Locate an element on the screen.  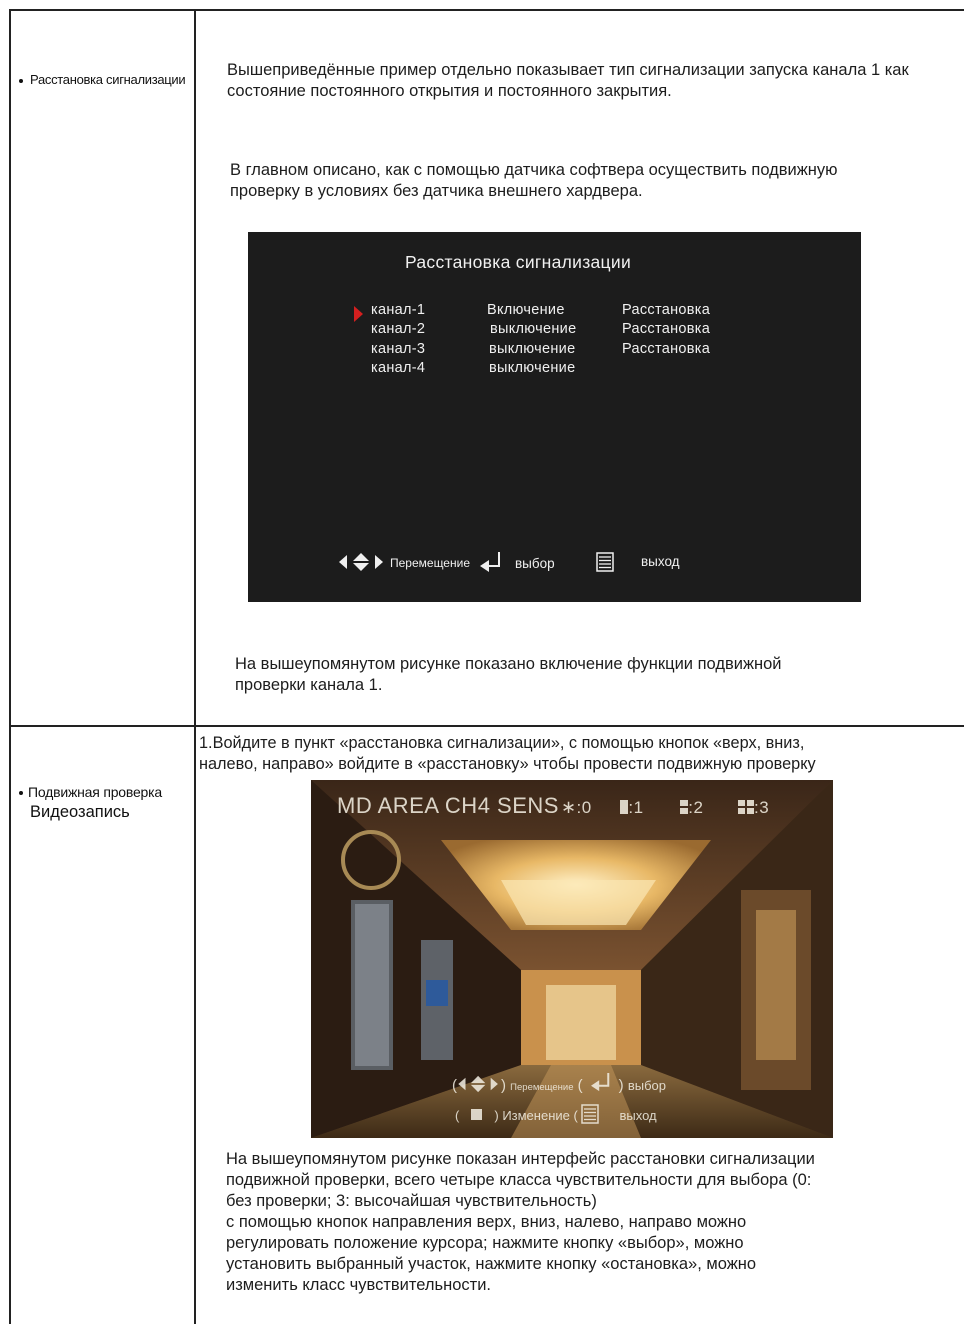
osd-title: Расстановка сигнализации is located at coordinates (518, 262).